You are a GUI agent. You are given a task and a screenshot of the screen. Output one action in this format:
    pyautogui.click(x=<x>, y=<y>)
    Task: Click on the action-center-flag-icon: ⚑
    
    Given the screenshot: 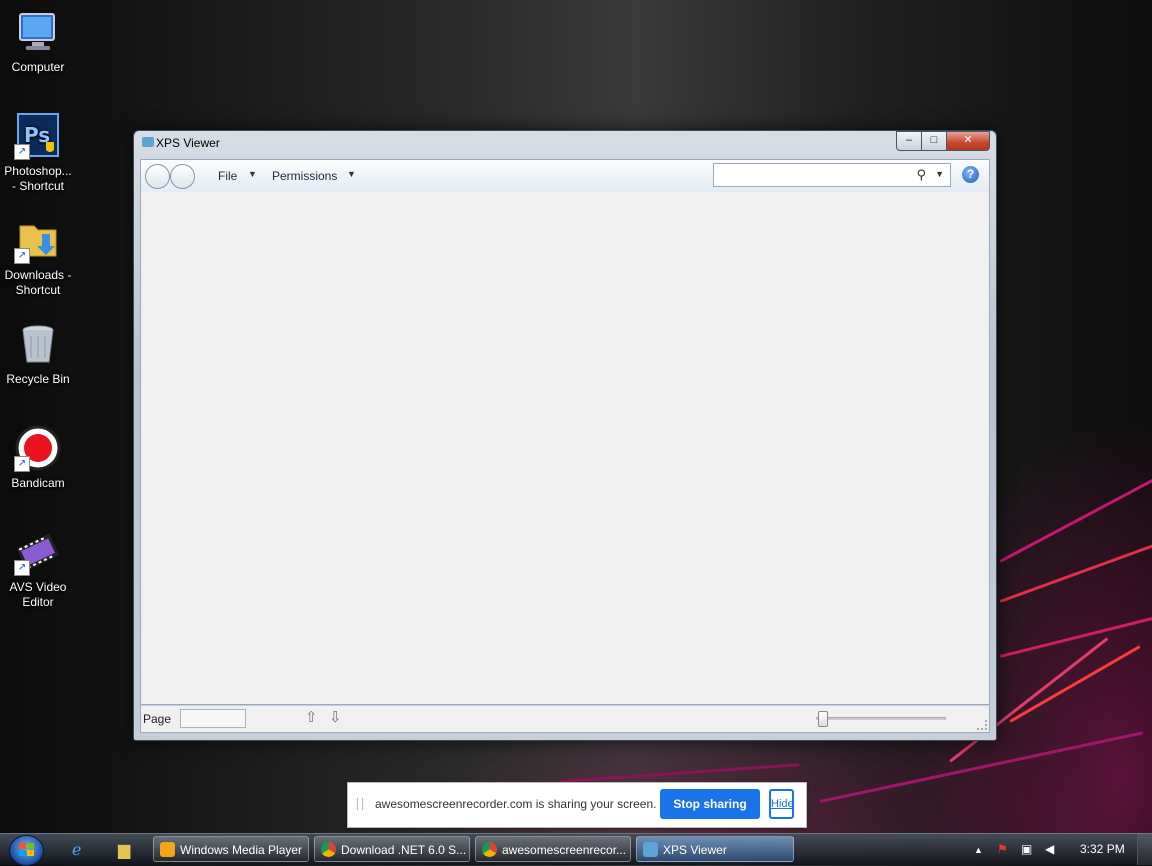 What is the action you would take?
    pyautogui.click(x=1002, y=849)
    